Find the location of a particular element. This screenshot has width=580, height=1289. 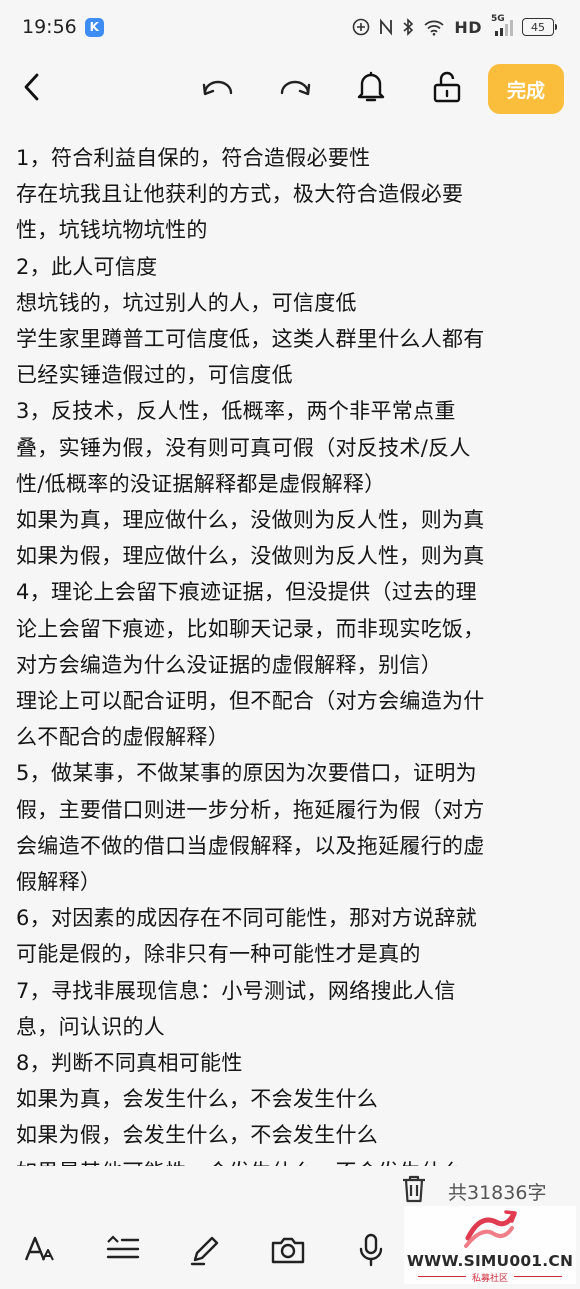

back-icon is located at coordinates (33, 89).